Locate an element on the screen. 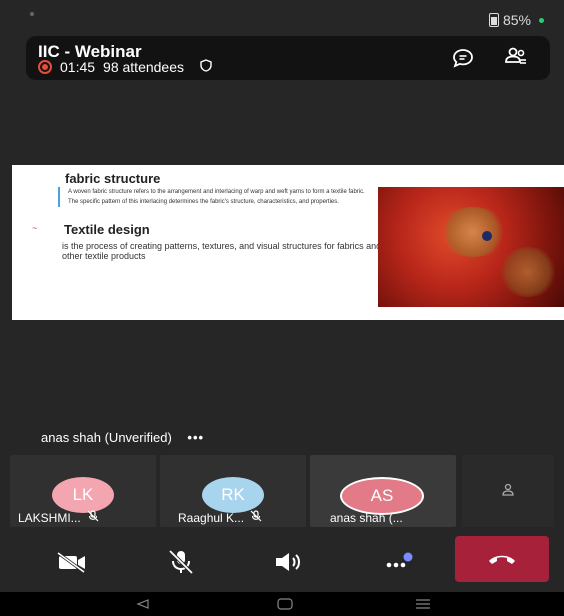  battery-icon is located at coordinates (493, 20).